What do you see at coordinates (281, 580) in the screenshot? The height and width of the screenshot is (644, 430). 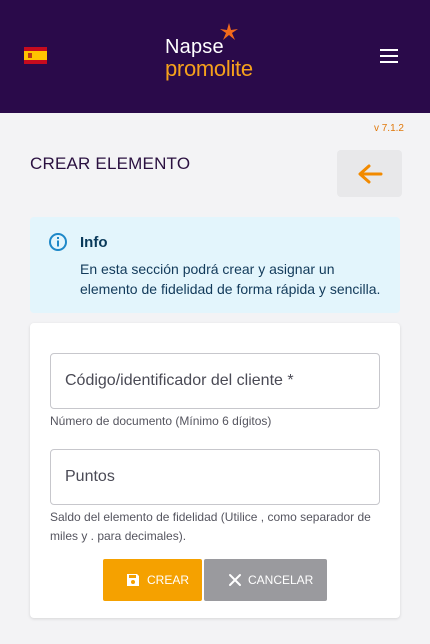 I see `cancel-button-label: CANCELAR` at bounding box center [281, 580].